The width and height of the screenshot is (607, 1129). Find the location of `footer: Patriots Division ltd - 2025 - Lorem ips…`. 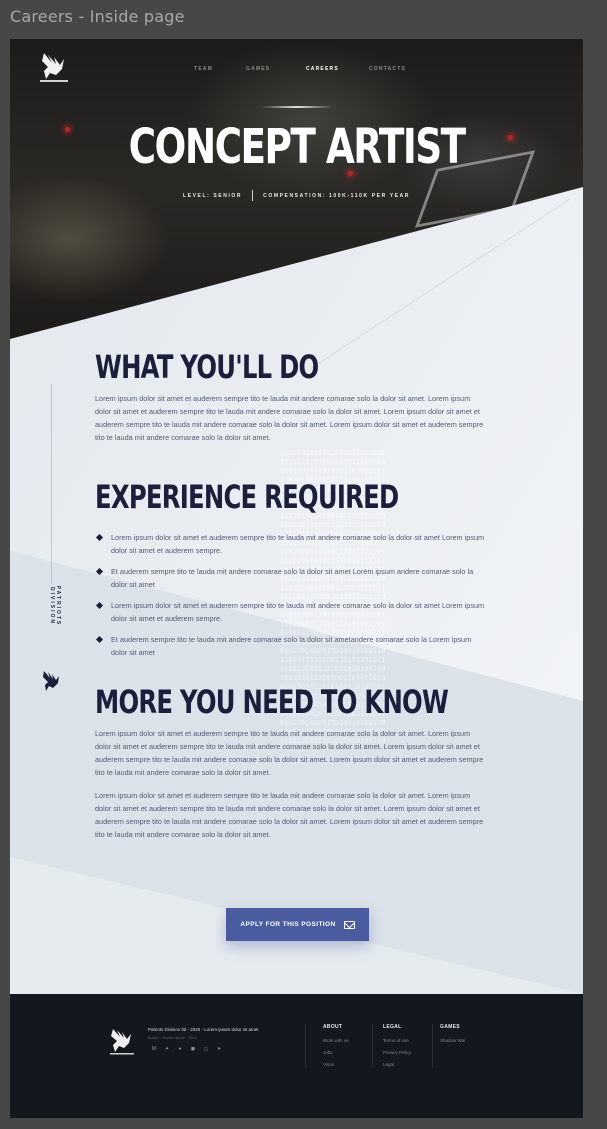

footer: Patriots Division ltd - 2025 - Lorem ips… is located at coordinates (296, 1056).